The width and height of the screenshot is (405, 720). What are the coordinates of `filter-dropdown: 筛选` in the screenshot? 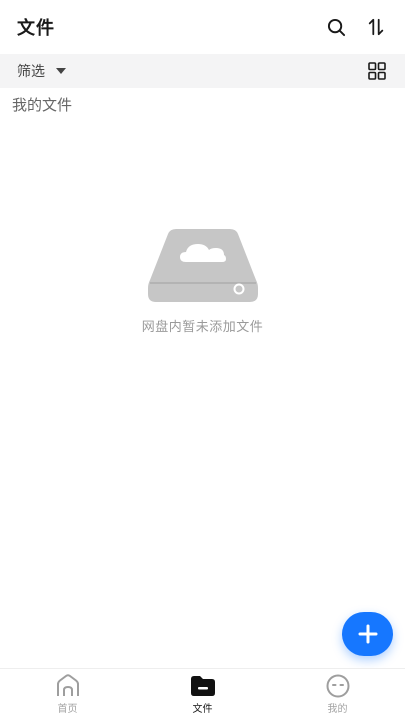 It's located at (42, 71).